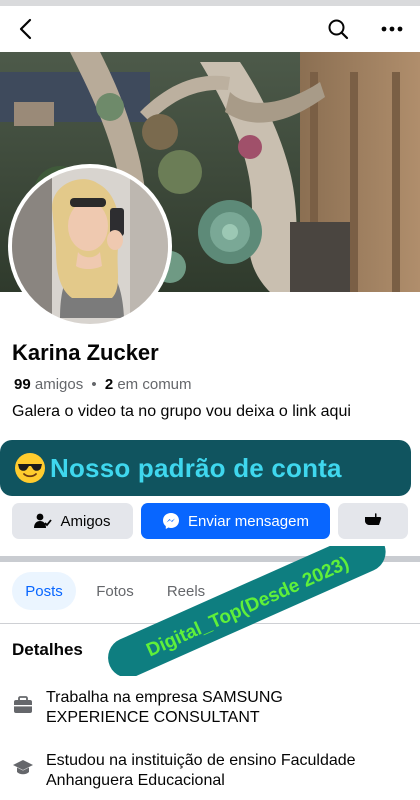 This screenshot has height=800, width=420. I want to click on friends-button: Amigos, so click(72, 521).